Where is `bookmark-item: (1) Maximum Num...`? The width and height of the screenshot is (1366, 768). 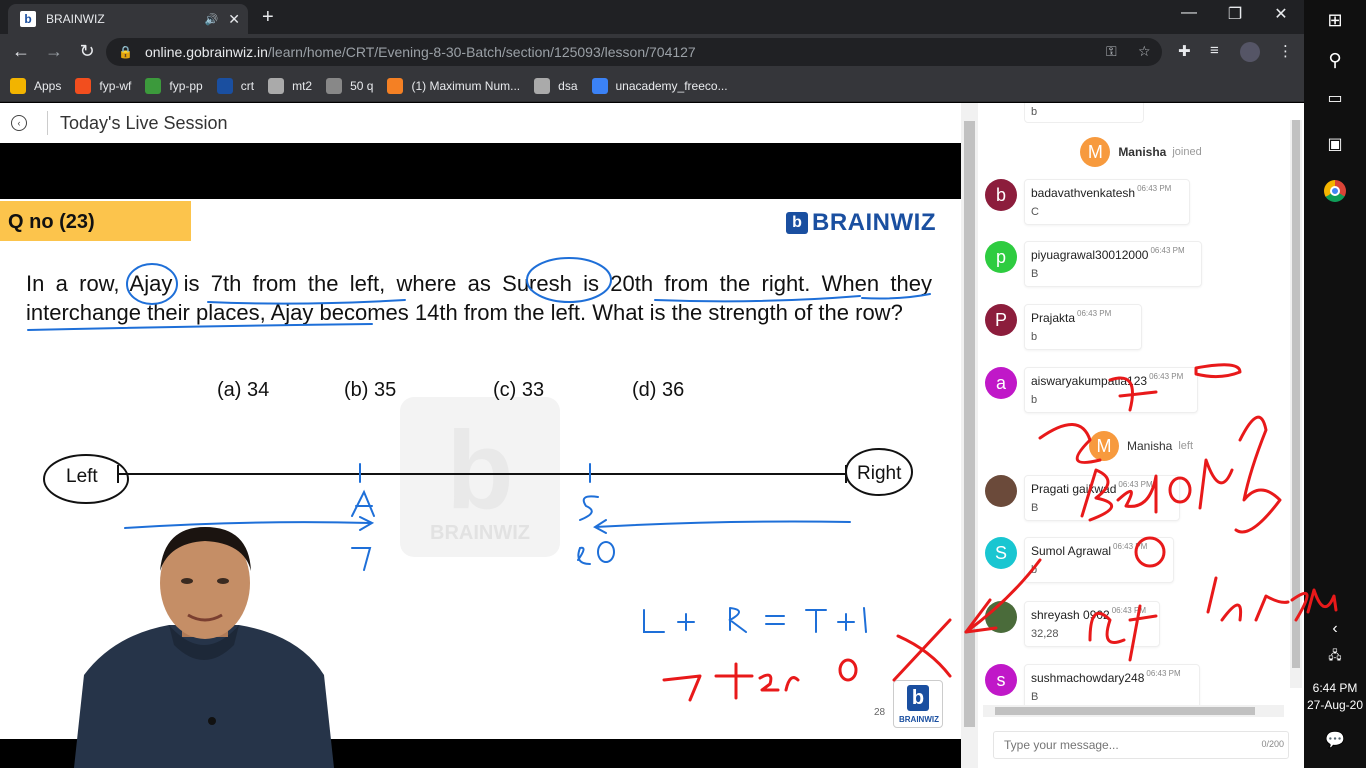
bookmark-item: (1) Maximum Num... is located at coordinates (453, 85).